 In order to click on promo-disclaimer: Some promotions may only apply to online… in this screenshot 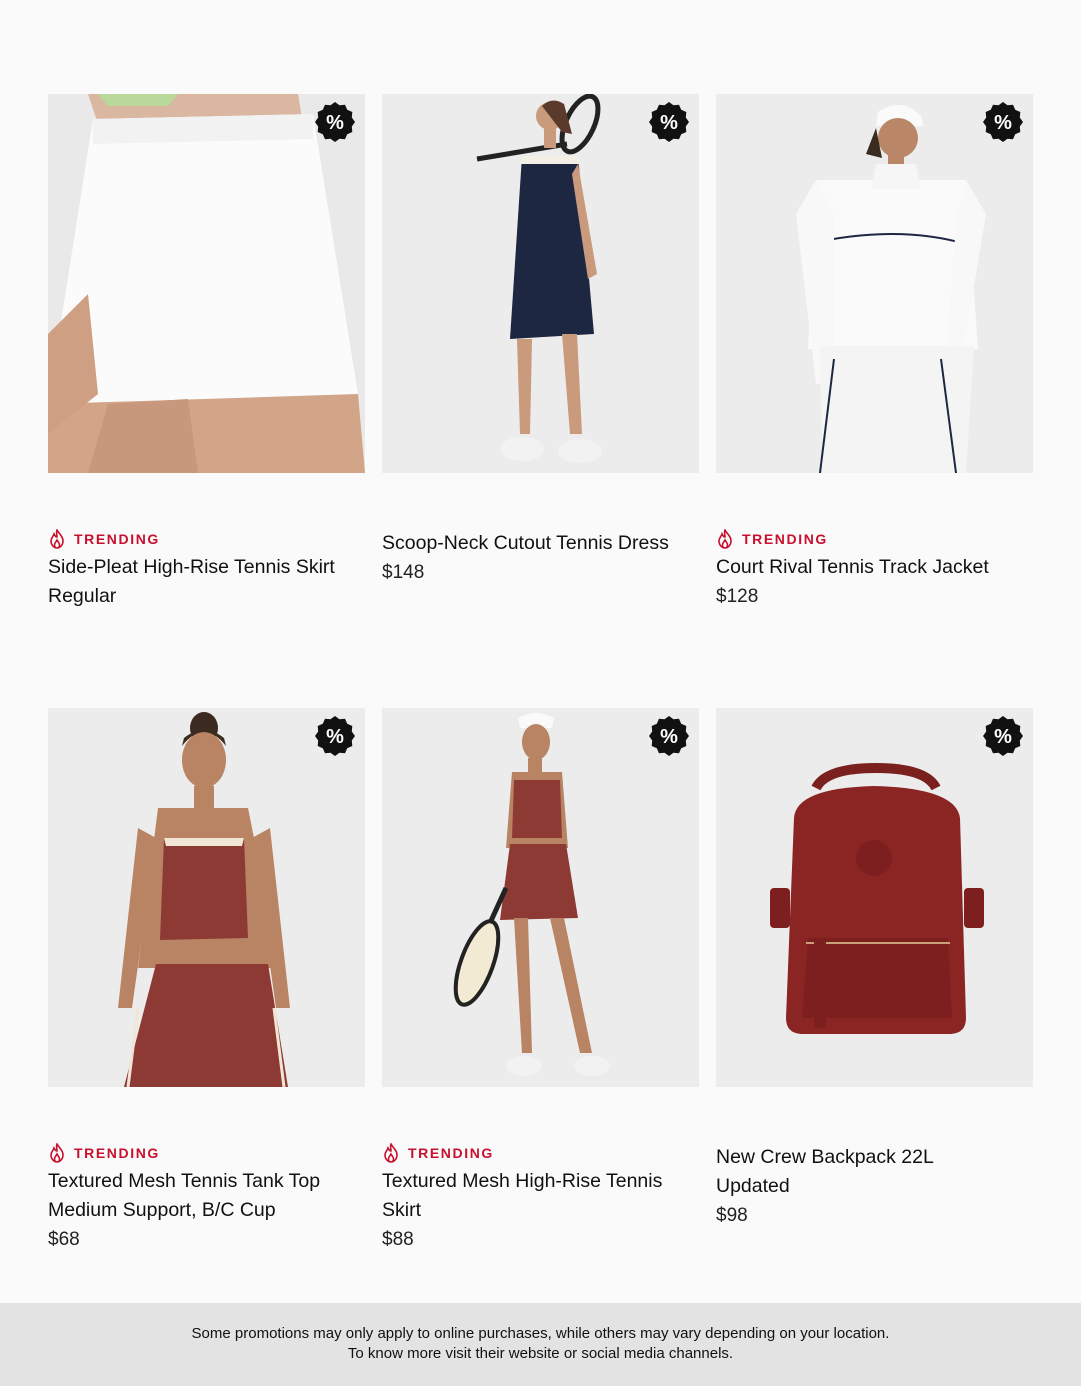, I will do `click(540, 1344)`.